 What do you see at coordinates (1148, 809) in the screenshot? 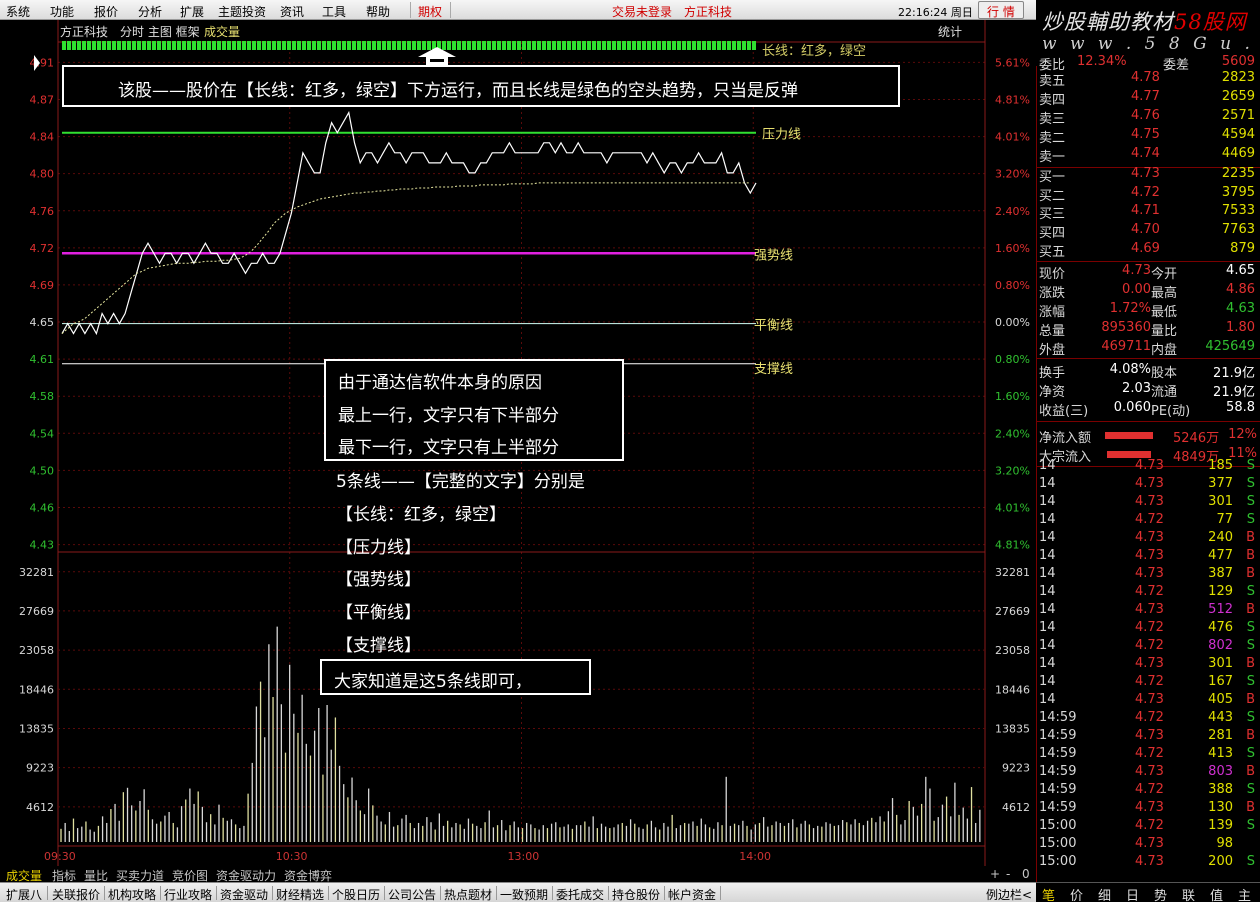
I see `tick-row: 14:59 4.73 130 B` at bounding box center [1148, 809].